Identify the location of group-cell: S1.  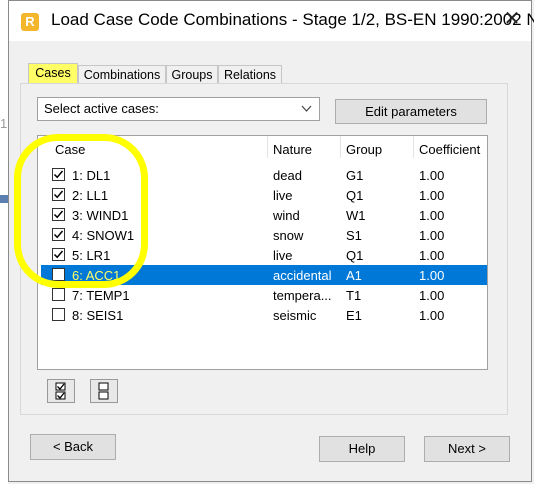
(354, 235).